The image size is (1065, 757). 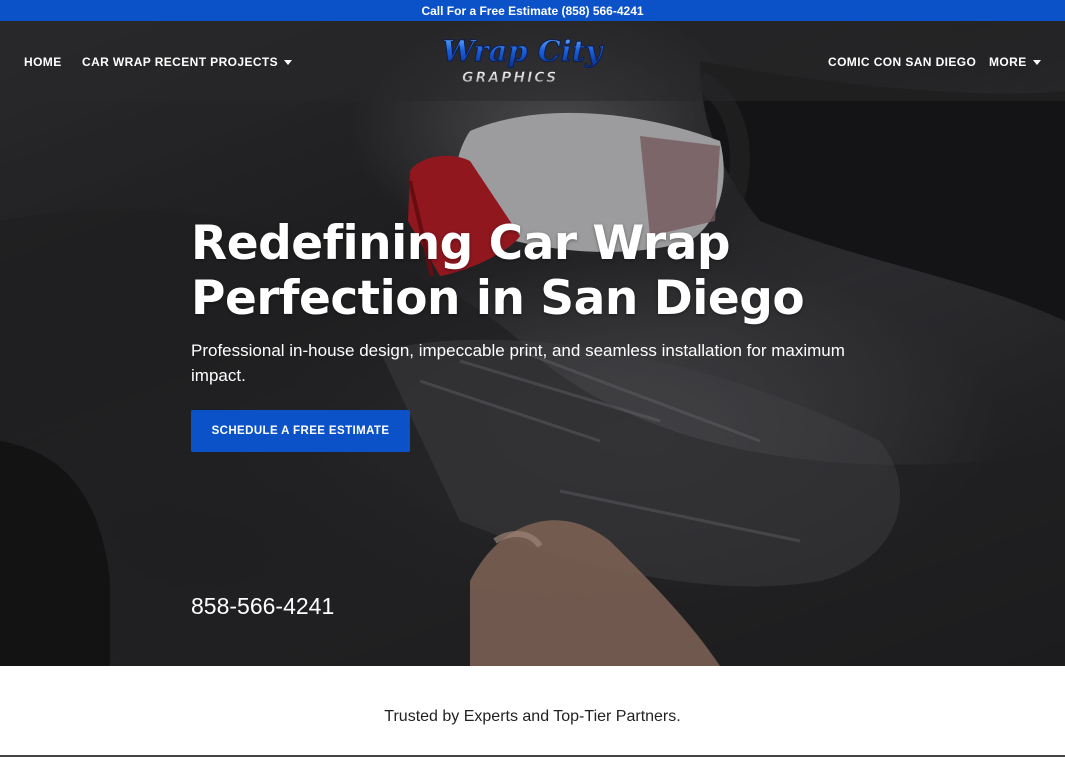 I want to click on nav-comic-con-label: COMIC CON SAN DIEGO, so click(x=902, y=62).